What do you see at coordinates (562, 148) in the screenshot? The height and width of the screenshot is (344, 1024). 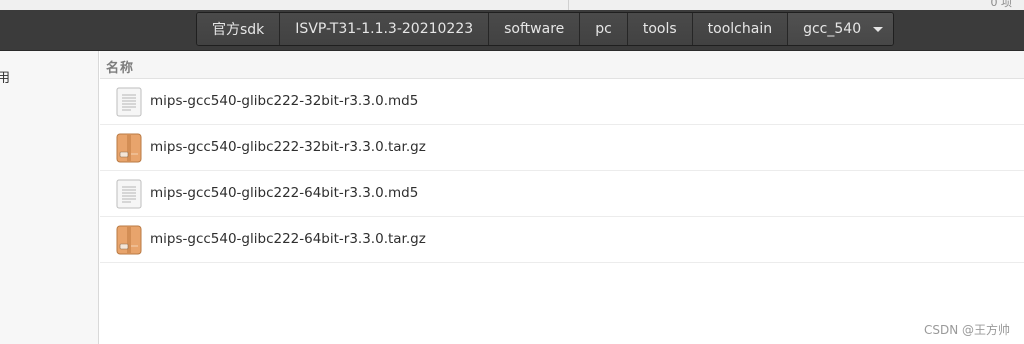 I see `file-row: mips-gcc540-glibc222-32bit-r3.3.0.tar.gz` at bounding box center [562, 148].